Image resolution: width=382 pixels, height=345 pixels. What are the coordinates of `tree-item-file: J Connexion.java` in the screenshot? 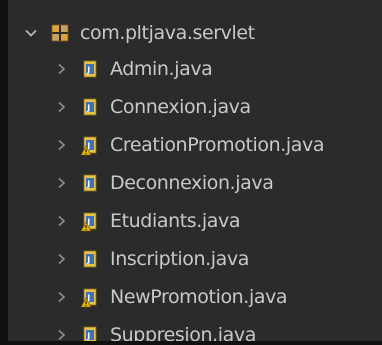 It's located at (151, 107).